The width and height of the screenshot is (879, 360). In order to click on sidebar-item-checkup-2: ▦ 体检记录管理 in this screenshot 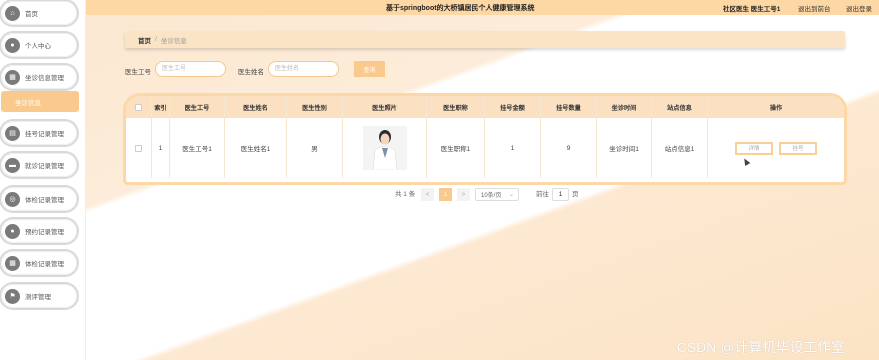, I will do `click(39, 263)`.